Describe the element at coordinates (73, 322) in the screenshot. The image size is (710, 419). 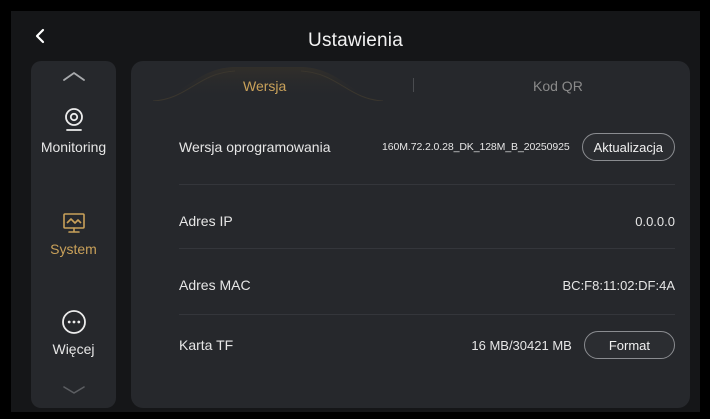
I see `more-icon` at that location.